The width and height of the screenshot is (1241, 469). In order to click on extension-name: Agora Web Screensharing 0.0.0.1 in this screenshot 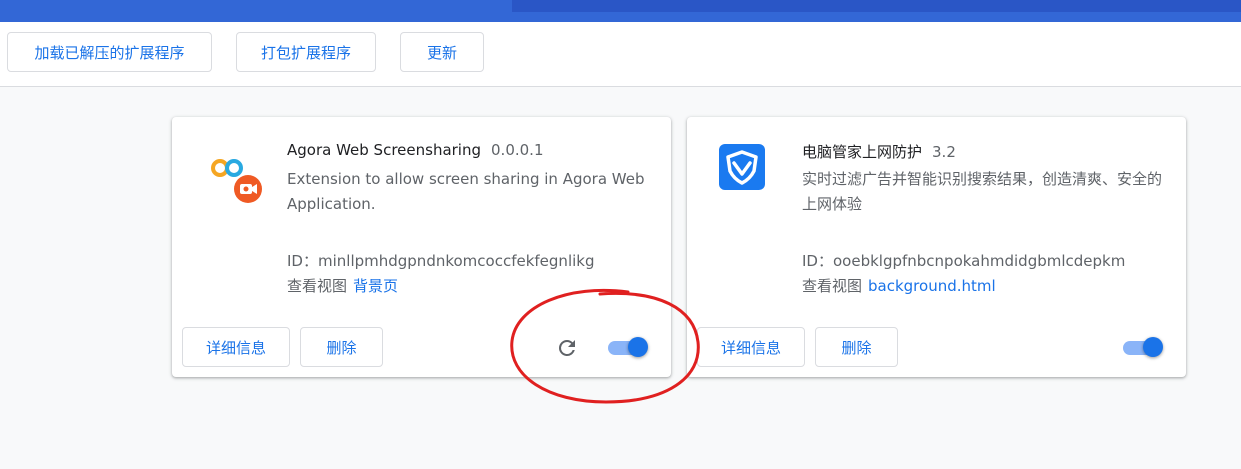, I will do `click(415, 150)`.